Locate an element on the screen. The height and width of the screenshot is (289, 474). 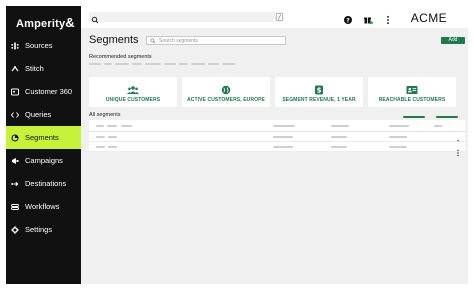
segments-icon is located at coordinates (15, 137).